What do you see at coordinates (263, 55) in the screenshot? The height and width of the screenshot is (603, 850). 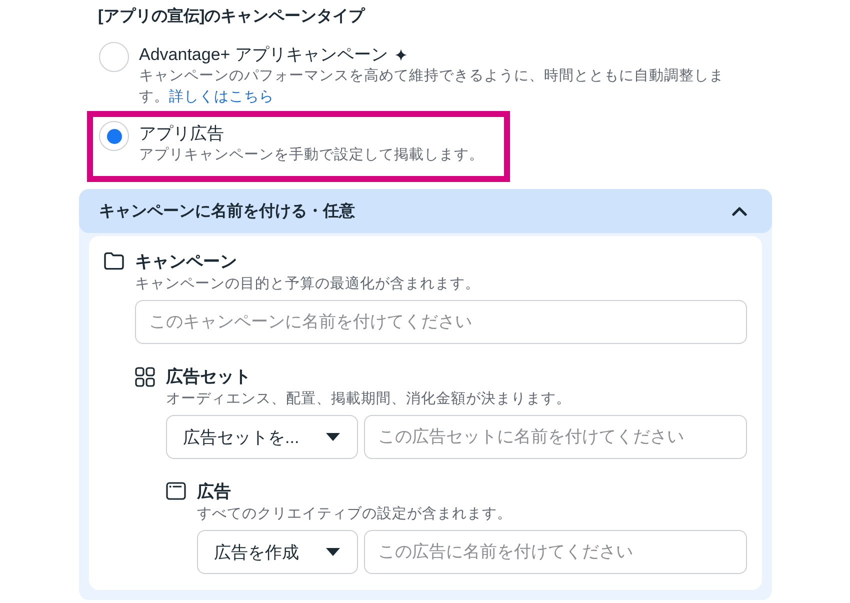 I see `option-title: Advantage+ アプリキャンペーン` at bounding box center [263, 55].